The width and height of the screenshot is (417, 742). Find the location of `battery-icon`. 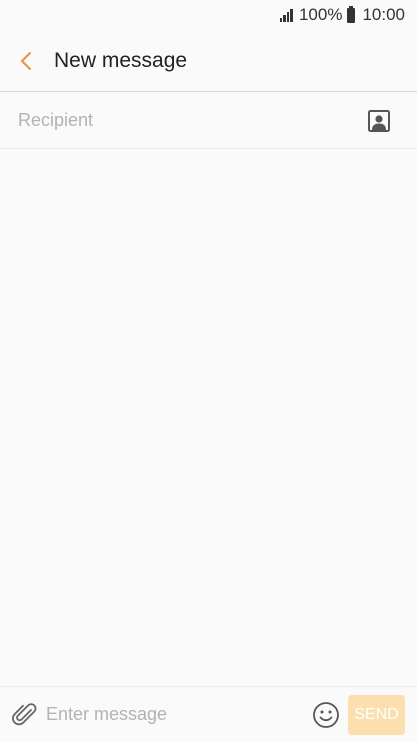

battery-icon is located at coordinates (351, 14).